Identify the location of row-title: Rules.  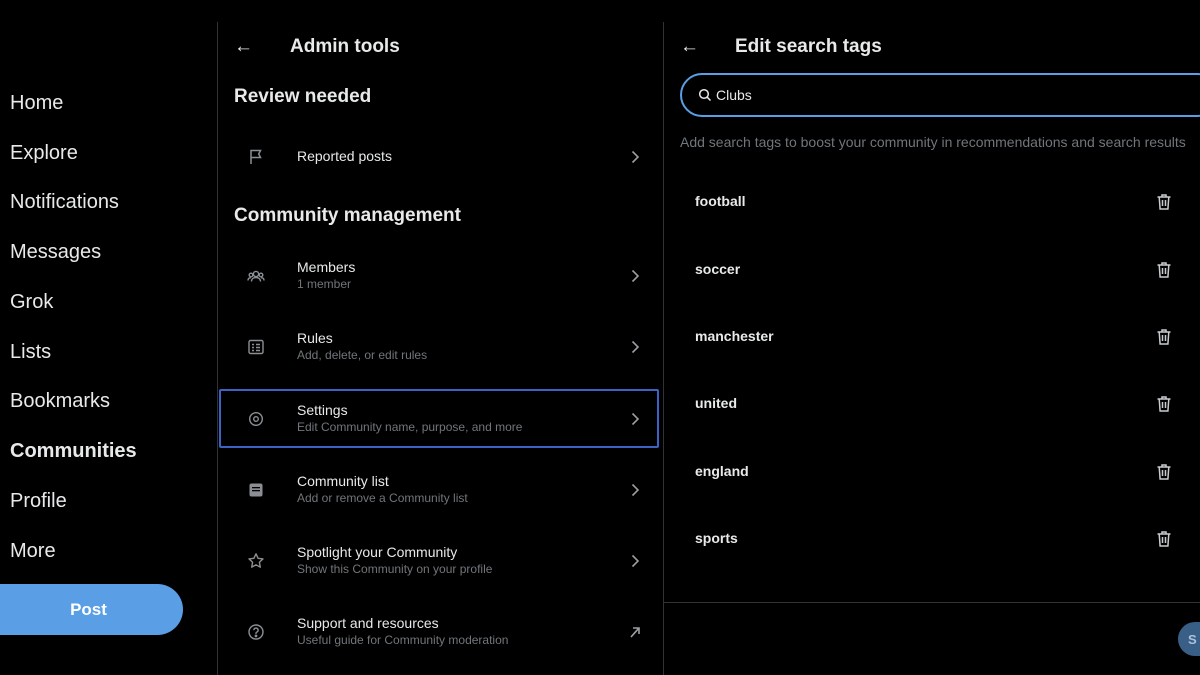
(315, 338).